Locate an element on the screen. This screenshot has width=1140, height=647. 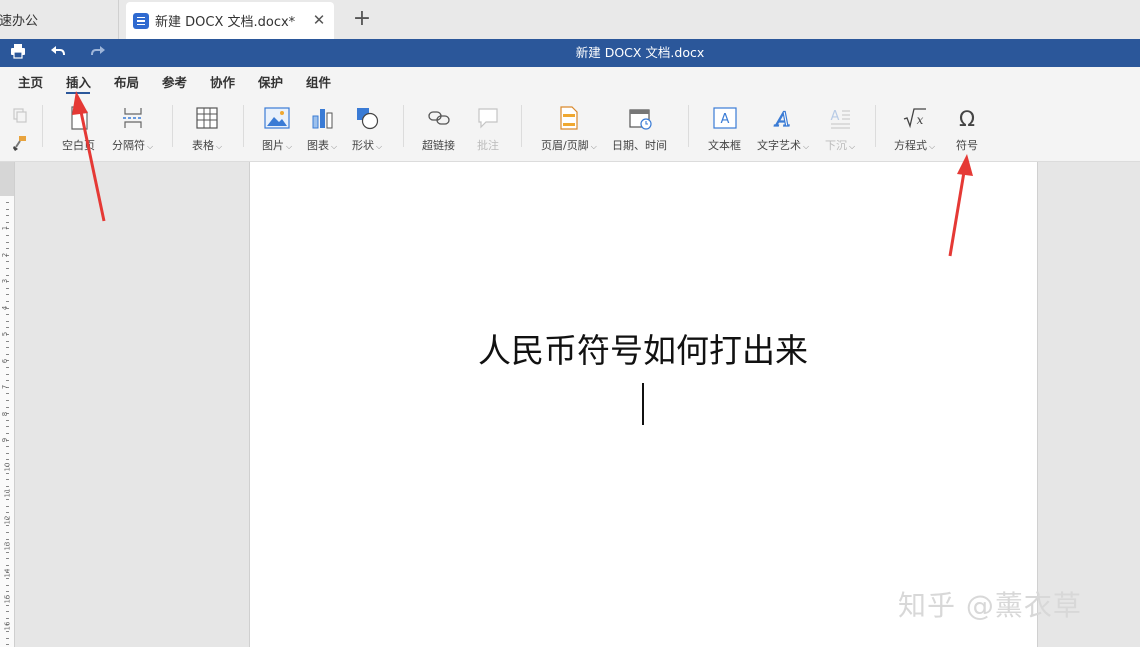
comment-icon is located at coordinates (488, 118).